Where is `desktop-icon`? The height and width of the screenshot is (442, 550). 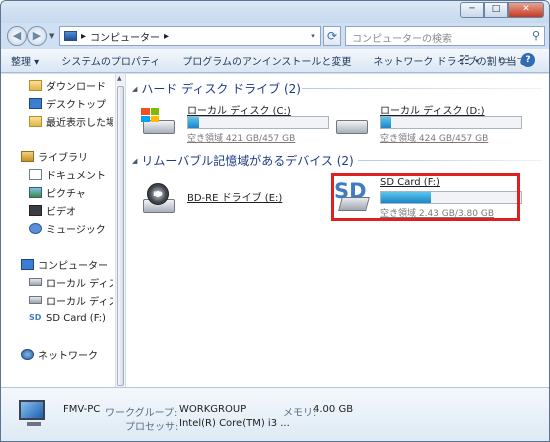 desktop-icon is located at coordinates (35, 103).